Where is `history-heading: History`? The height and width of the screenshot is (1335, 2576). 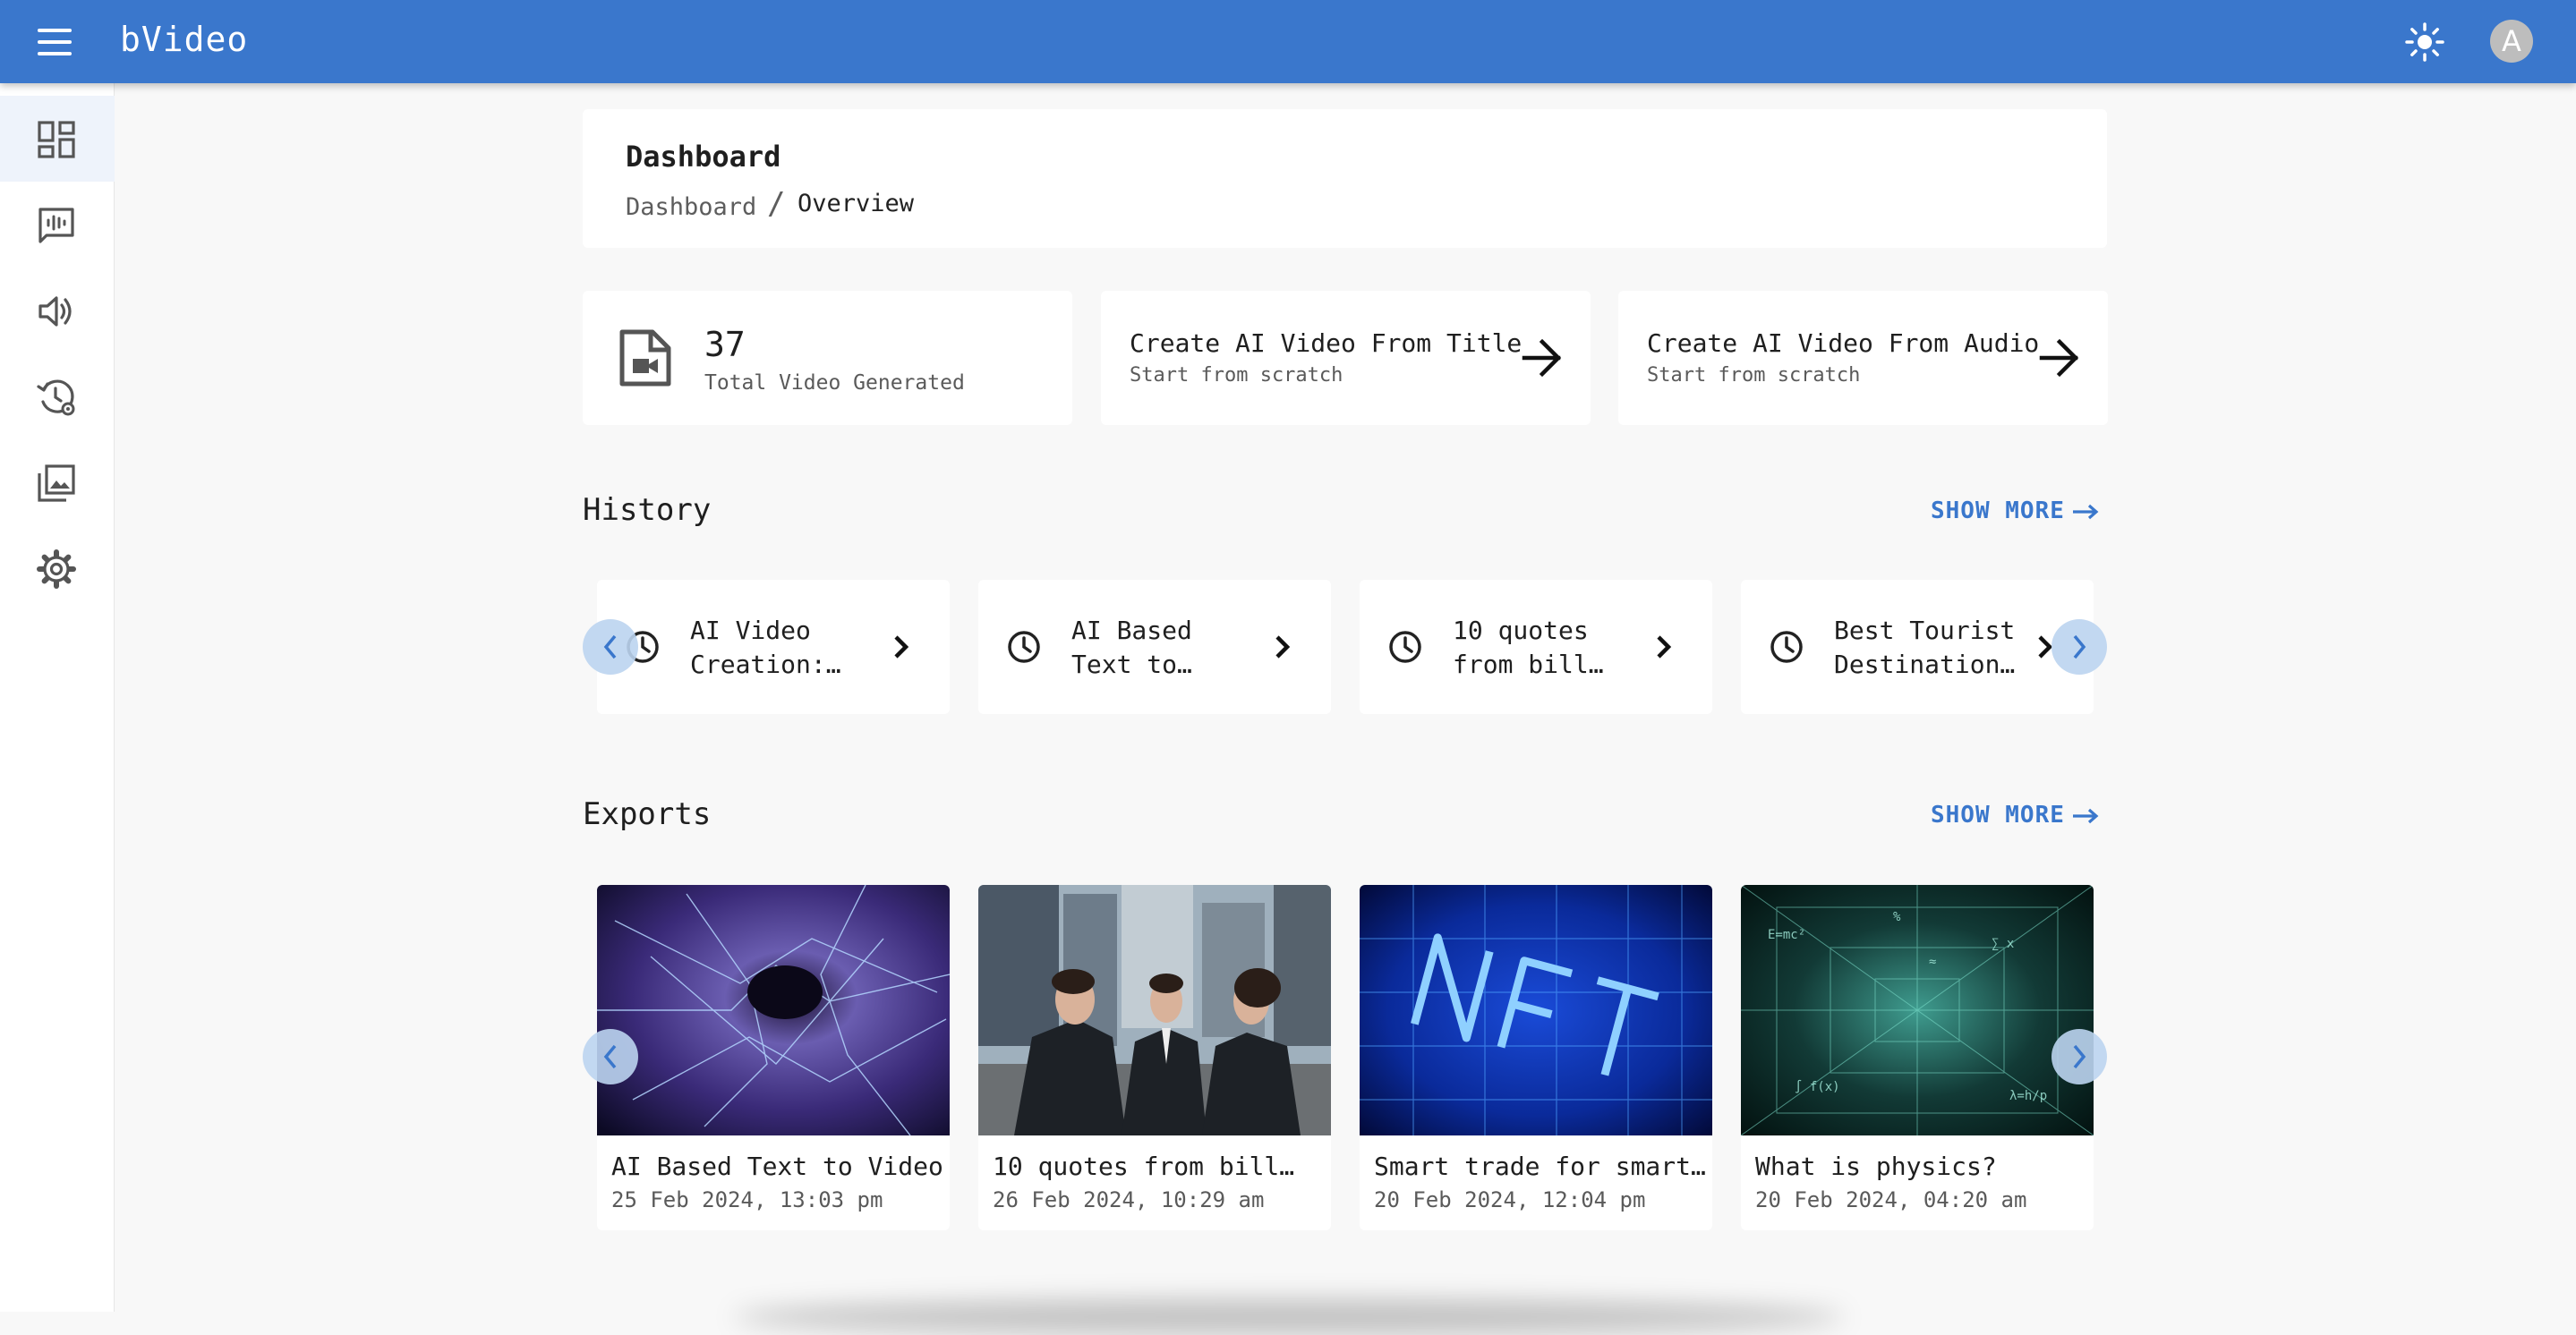
history-heading: History is located at coordinates (647, 510).